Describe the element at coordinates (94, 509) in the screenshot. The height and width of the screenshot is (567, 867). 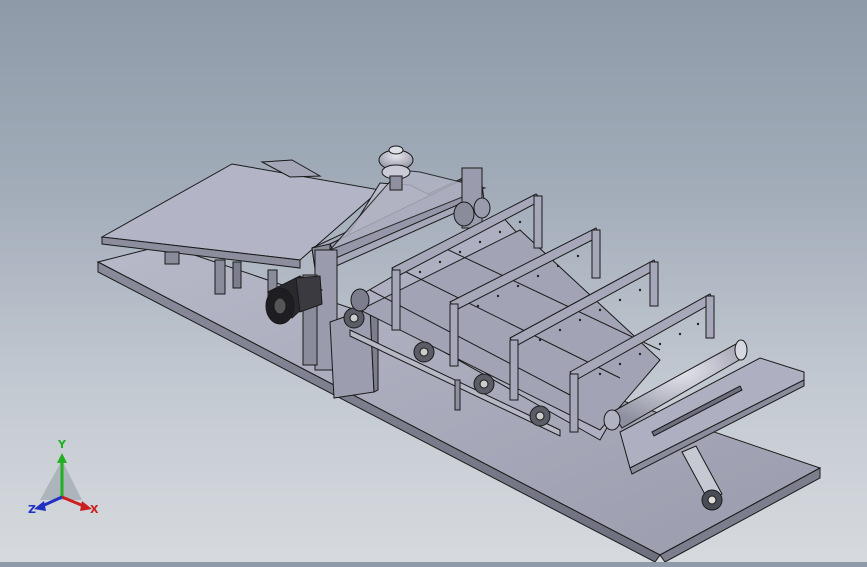
I see `x-axis-label: X` at that location.